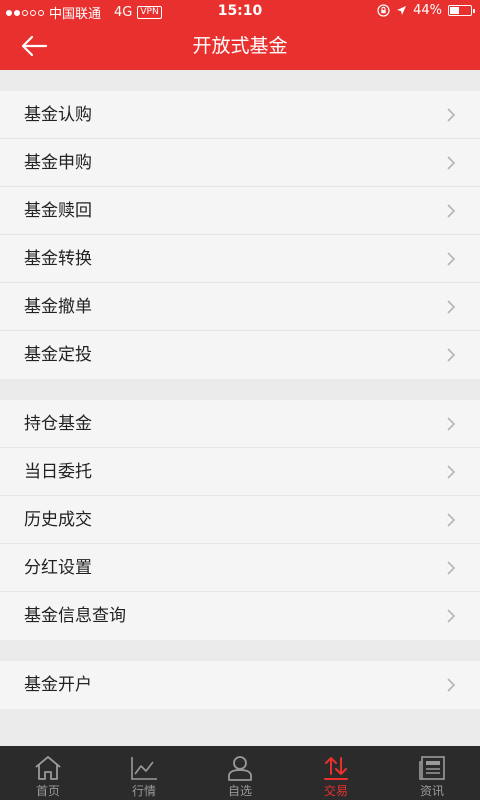 This screenshot has width=480, height=800. I want to click on battery-icon, so click(461, 10).